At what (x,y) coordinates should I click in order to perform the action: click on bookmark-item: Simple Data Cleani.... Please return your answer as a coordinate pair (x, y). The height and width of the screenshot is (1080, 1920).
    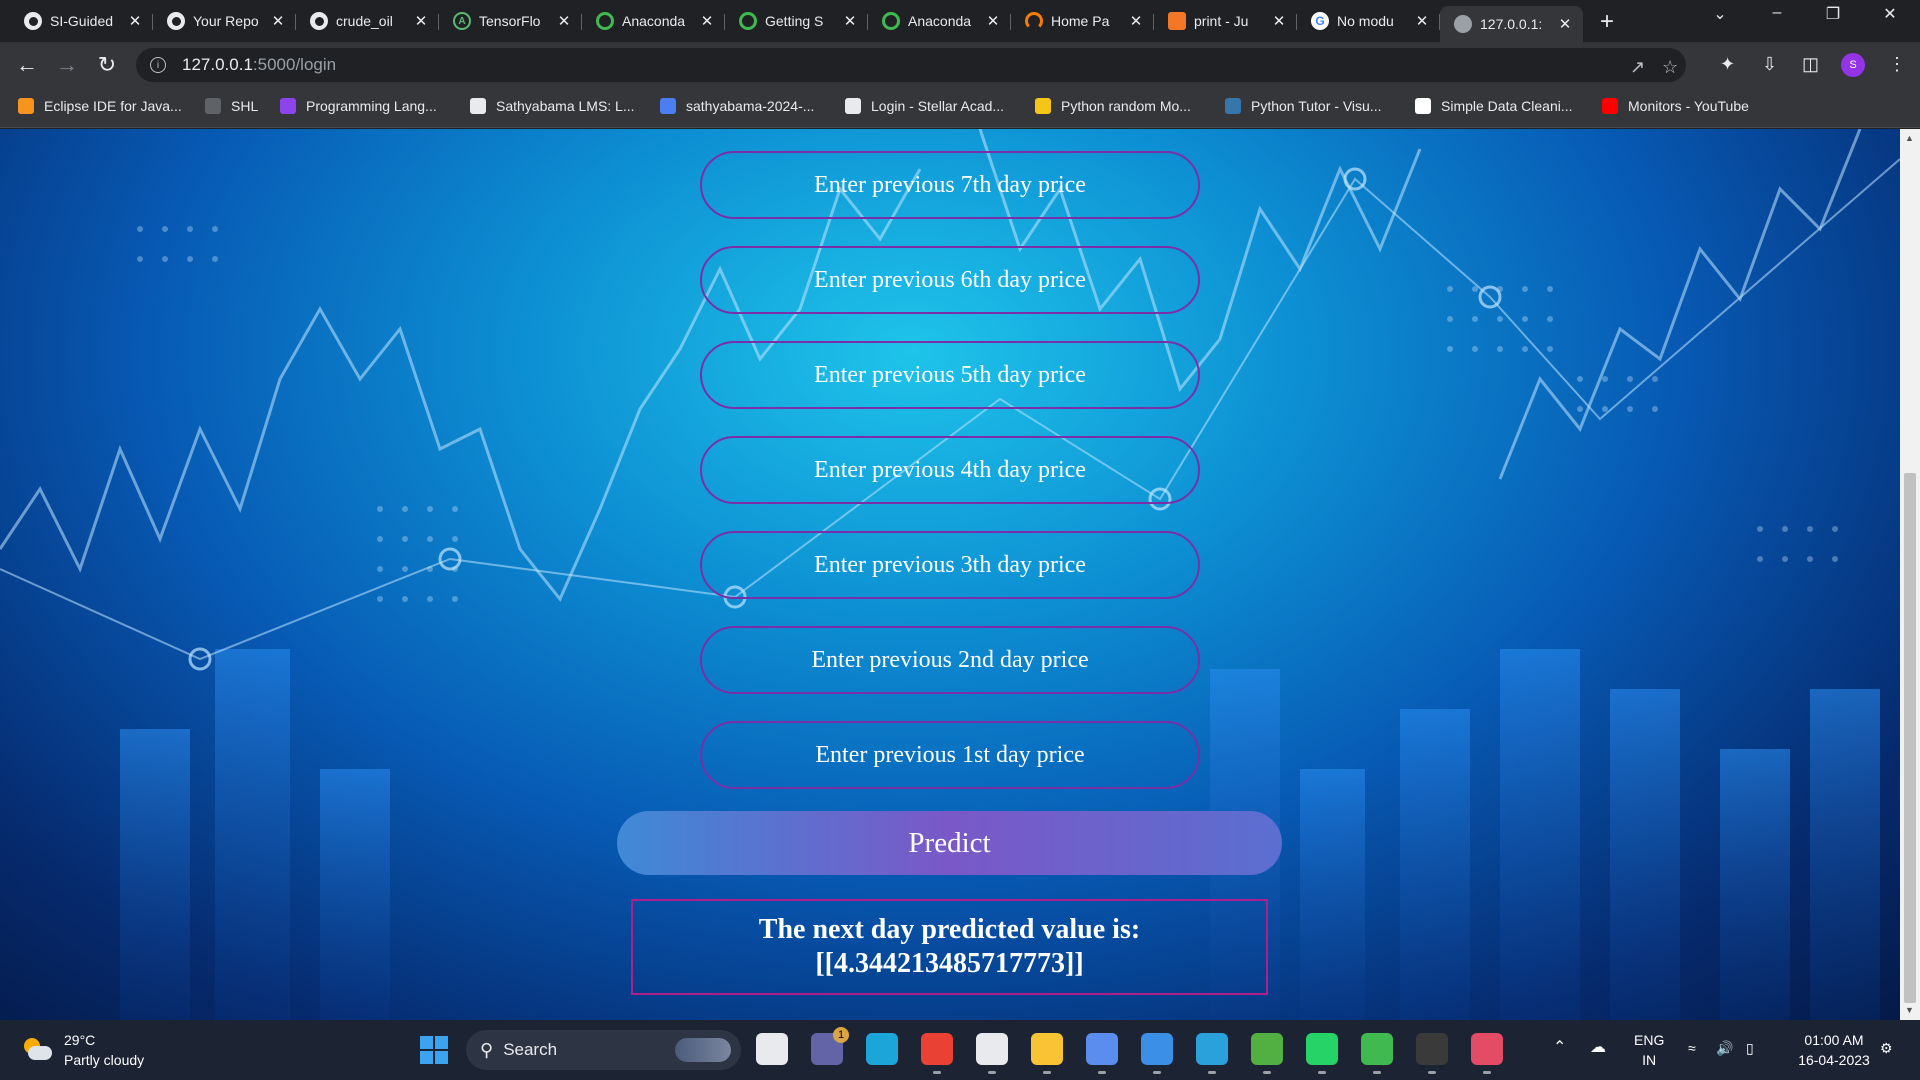
    Looking at the image, I should click on (1494, 106).